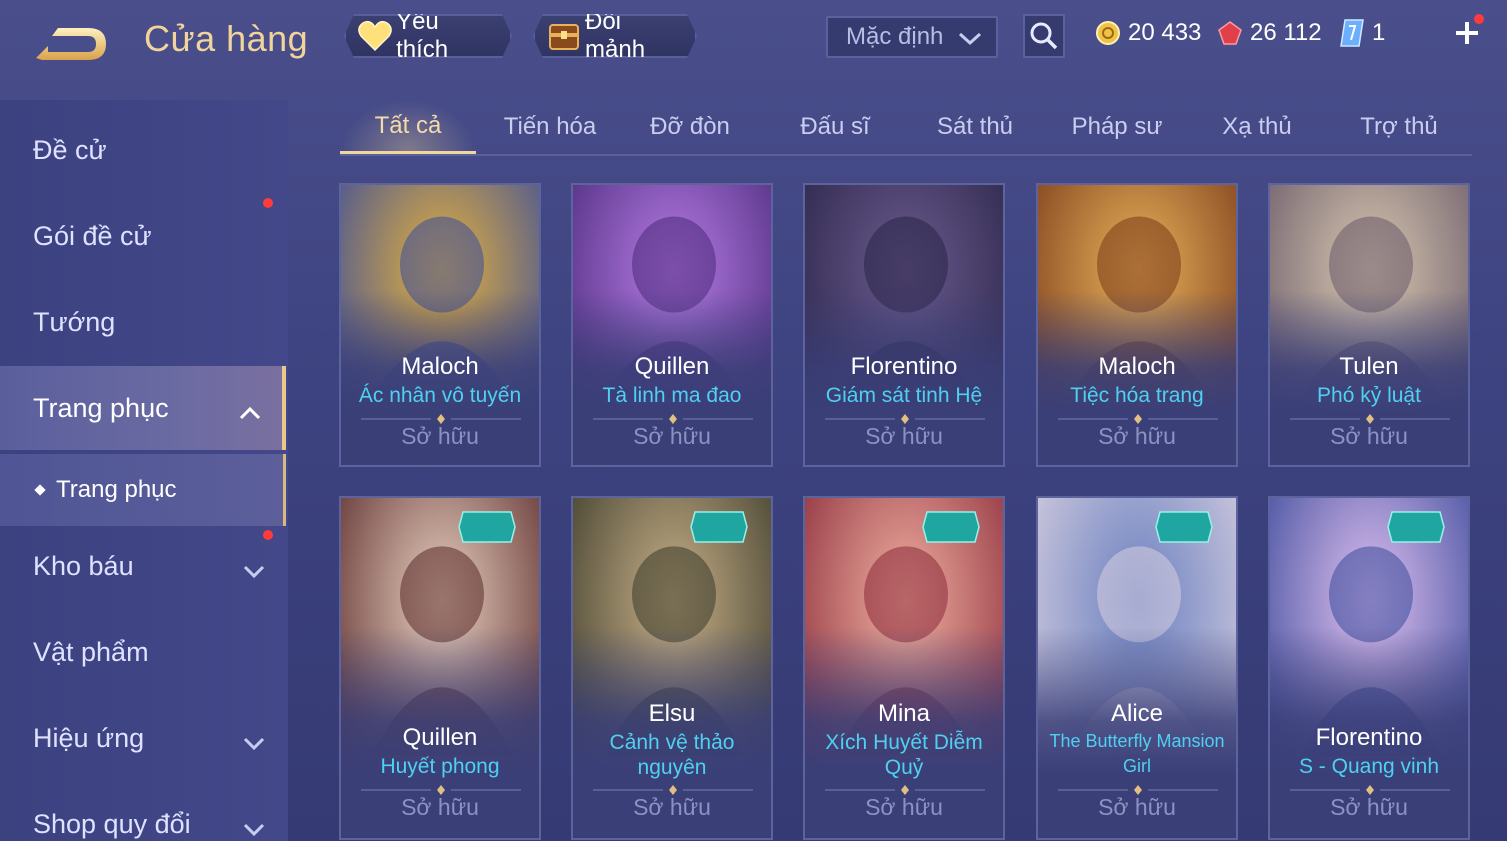 The width and height of the screenshot is (1507, 841). Describe the element at coordinates (1379, 32) in the screenshot. I see `voucher-amount: 1` at that location.